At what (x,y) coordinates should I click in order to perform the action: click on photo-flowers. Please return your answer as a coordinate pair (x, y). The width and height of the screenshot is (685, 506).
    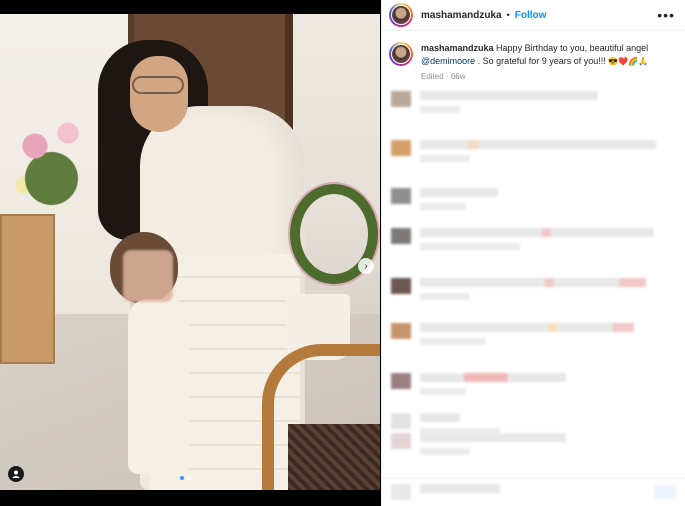
    Looking at the image, I should click on (57, 159).